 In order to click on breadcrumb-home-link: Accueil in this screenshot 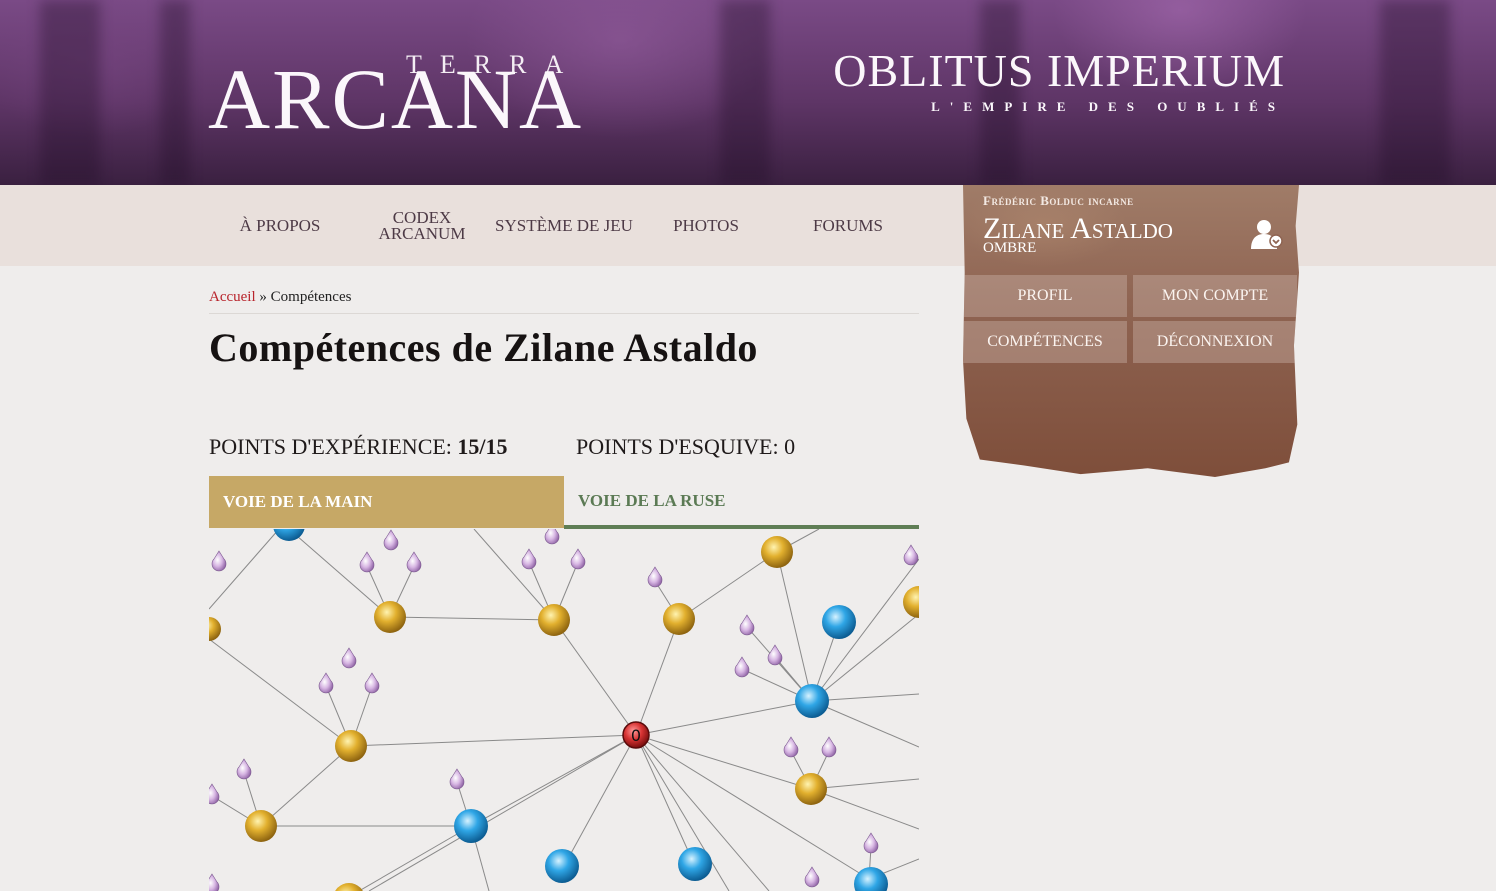, I will do `click(232, 297)`.